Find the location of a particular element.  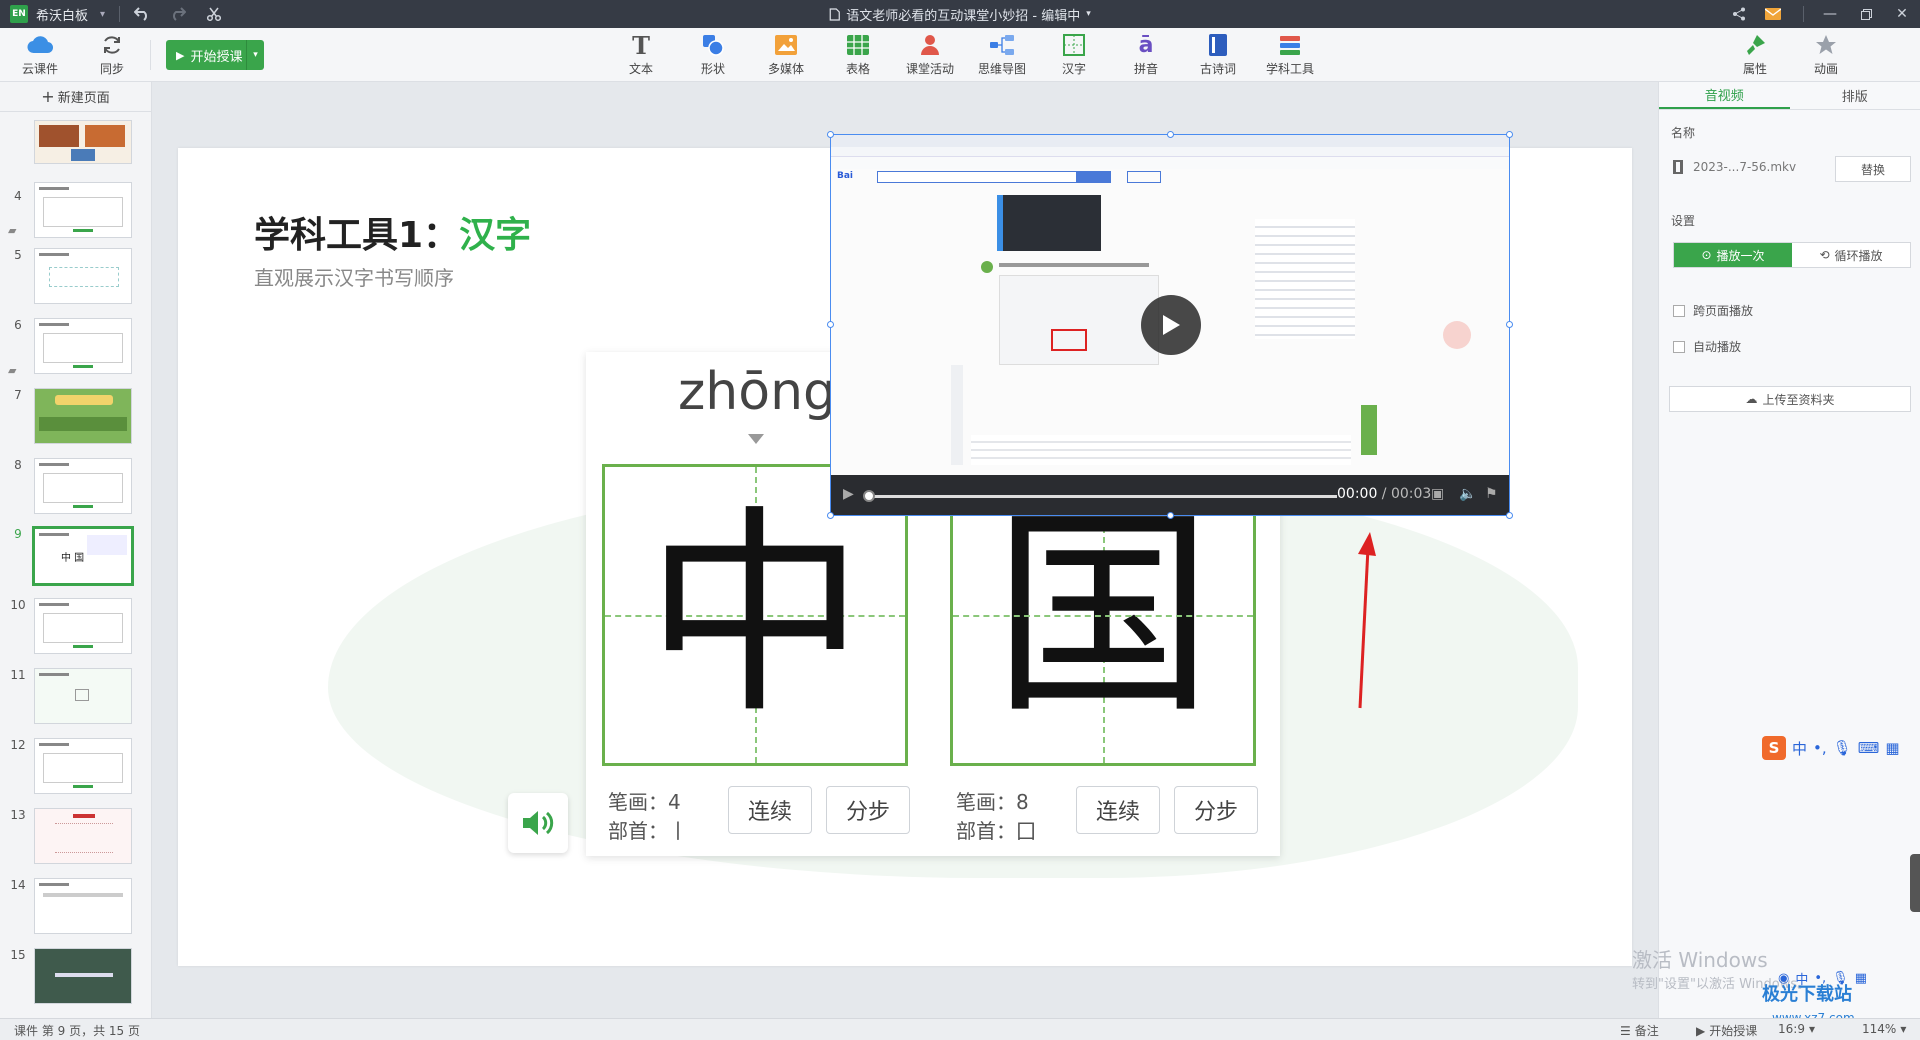

notes-button: ☰ 备注 is located at coordinates (1639, 1030).